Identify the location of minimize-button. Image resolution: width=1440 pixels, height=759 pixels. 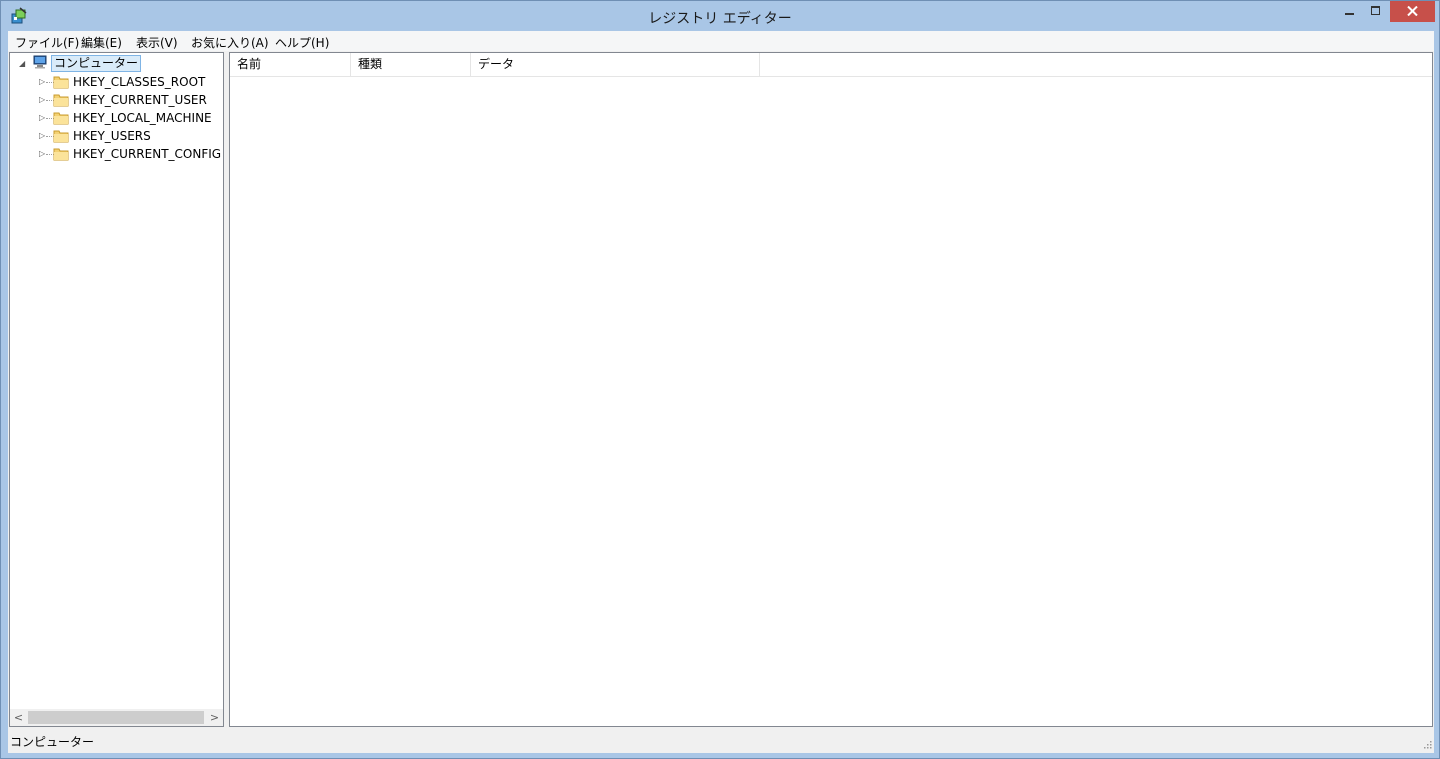
(1350, 11).